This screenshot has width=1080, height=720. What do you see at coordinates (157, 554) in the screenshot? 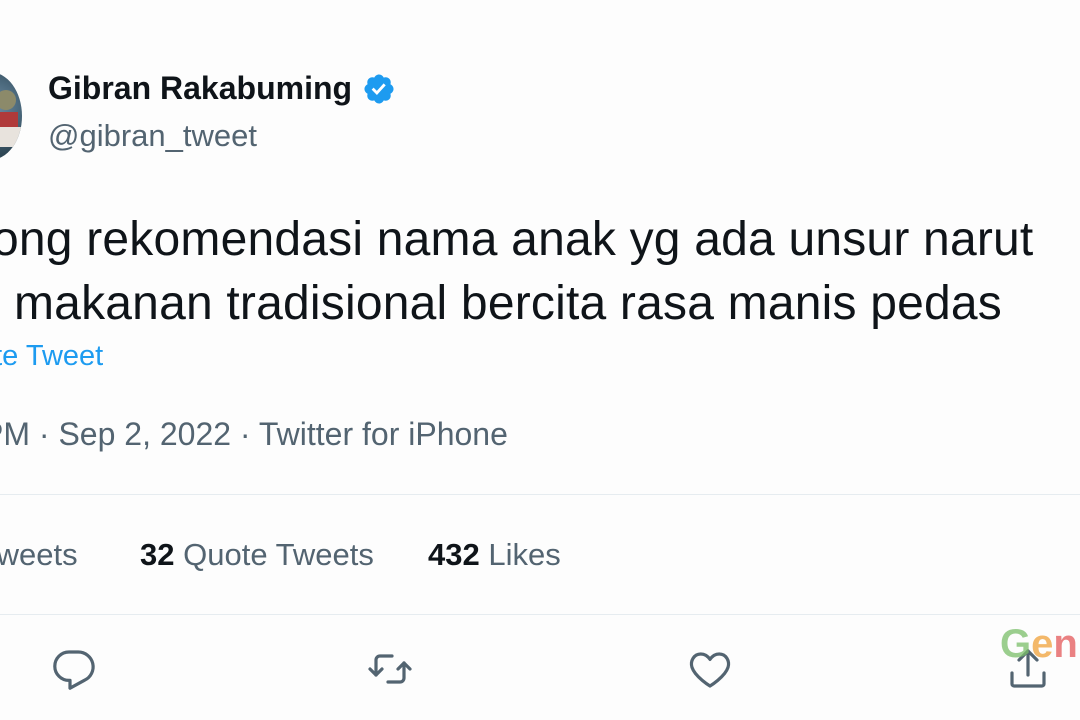
I see `quote-tweets-count: 32` at bounding box center [157, 554].